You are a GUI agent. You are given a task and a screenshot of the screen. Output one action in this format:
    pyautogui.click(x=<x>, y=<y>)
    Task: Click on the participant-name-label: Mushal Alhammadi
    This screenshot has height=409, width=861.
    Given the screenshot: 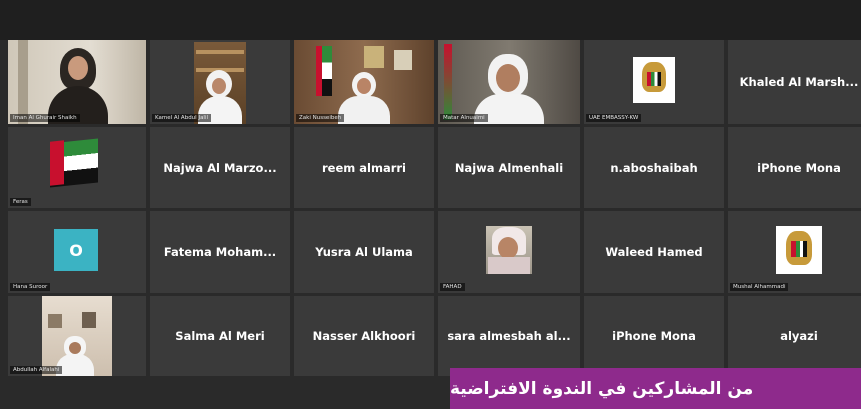 What is the action you would take?
    pyautogui.click(x=759, y=287)
    